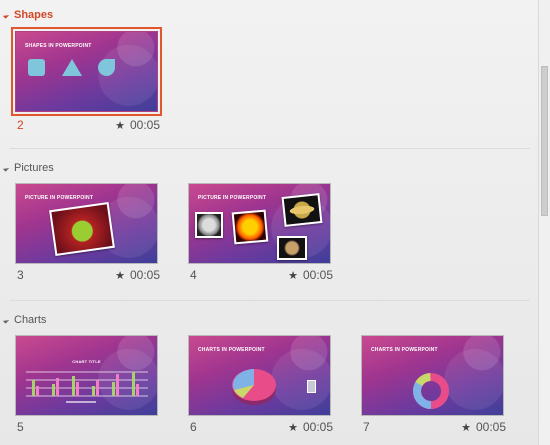  What do you see at coordinates (544, 141) in the screenshot?
I see `scrollbar-thumb` at bounding box center [544, 141].